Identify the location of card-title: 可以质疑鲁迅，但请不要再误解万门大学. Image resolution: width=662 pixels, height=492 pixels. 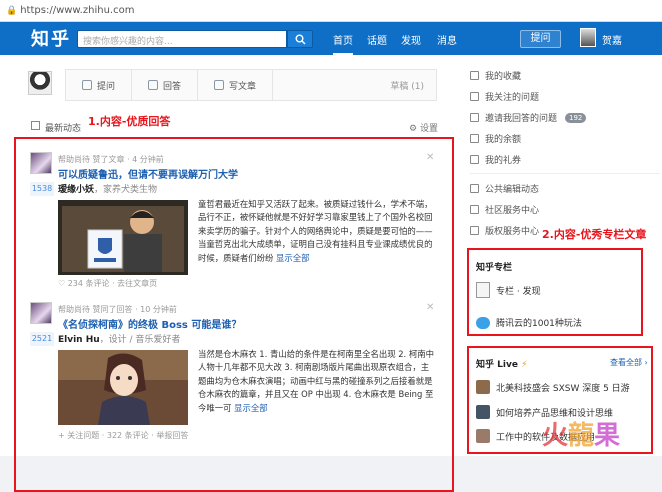
(148, 173).